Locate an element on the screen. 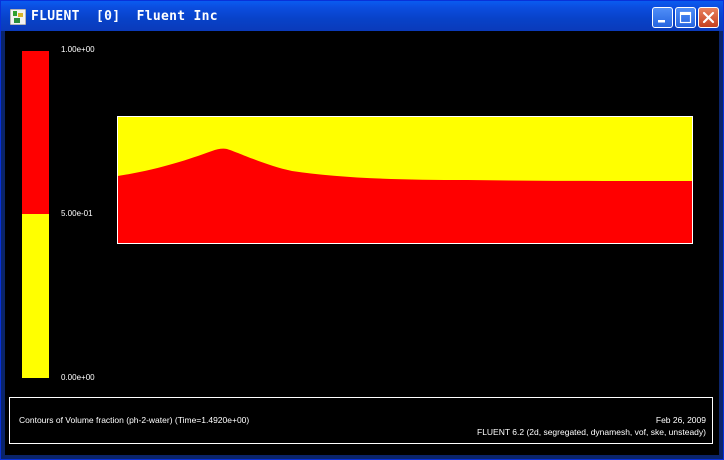 The height and width of the screenshot is (460, 724). close-button is located at coordinates (708, 17).